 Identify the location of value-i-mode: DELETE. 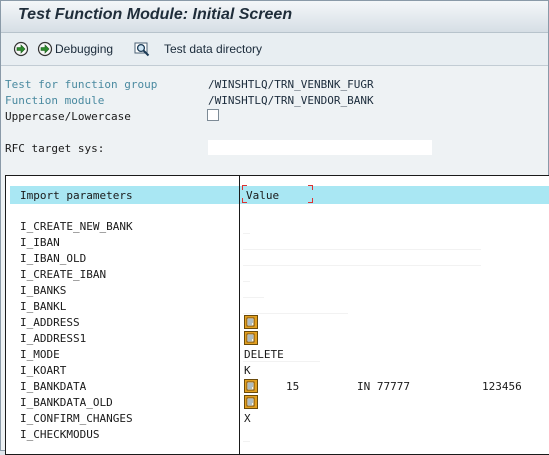
(264, 354).